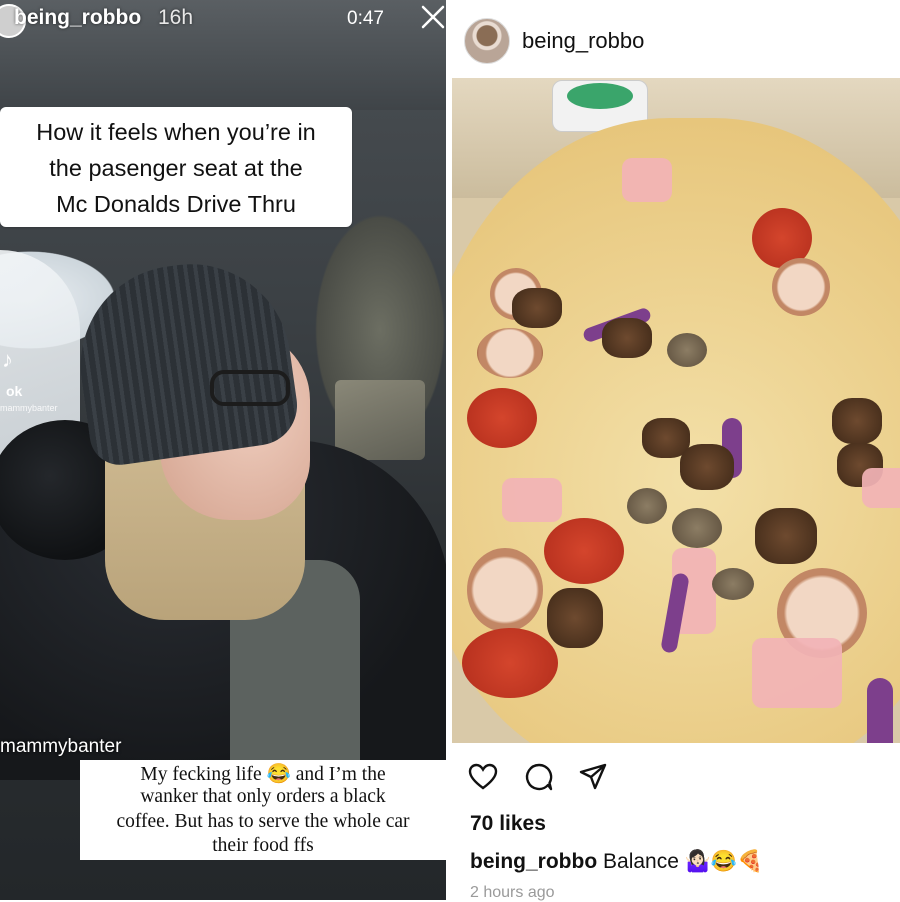 The image size is (900, 902). I want to click on story-header: being_robbo 16h 0:47, so click(225, 20).